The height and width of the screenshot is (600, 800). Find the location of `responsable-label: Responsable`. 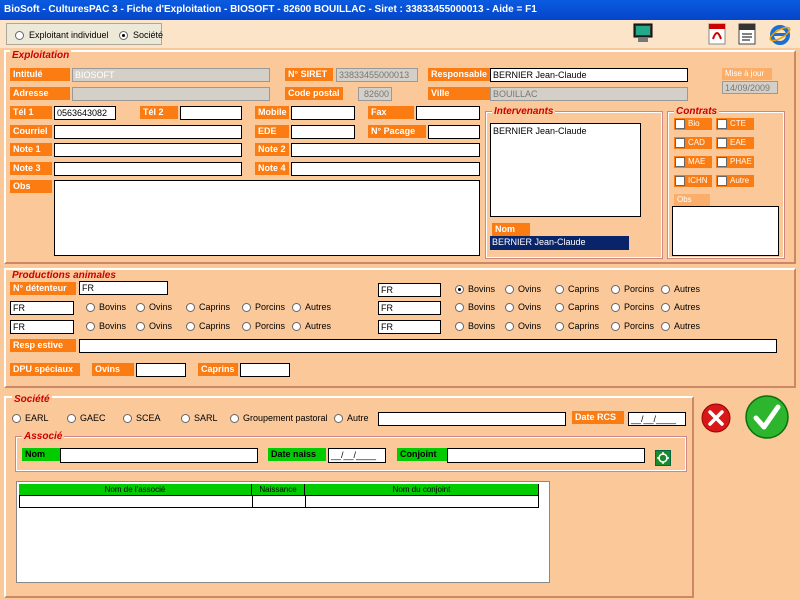

responsable-label: Responsable is located at coordinates (459, 74).